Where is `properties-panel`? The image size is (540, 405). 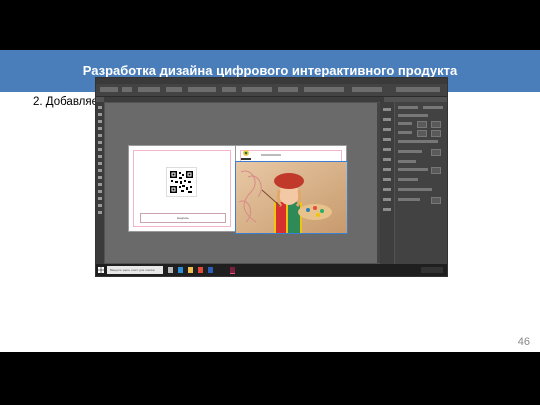
properties-panel is located at coordinates (421, 183).